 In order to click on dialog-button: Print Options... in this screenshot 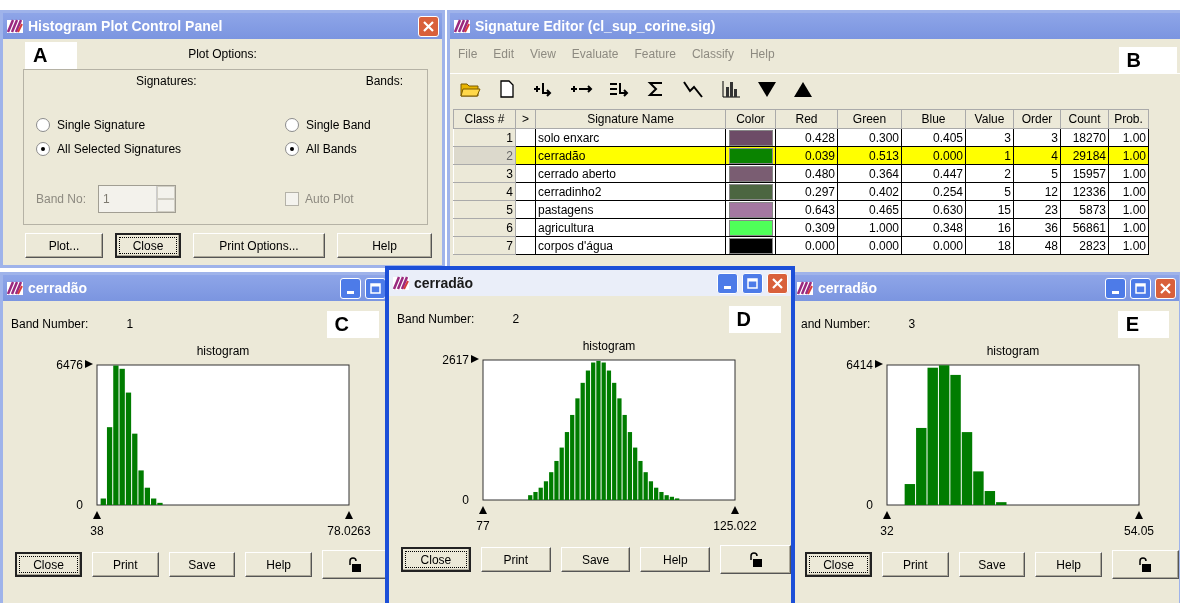, I will do `click(259, 245)`.